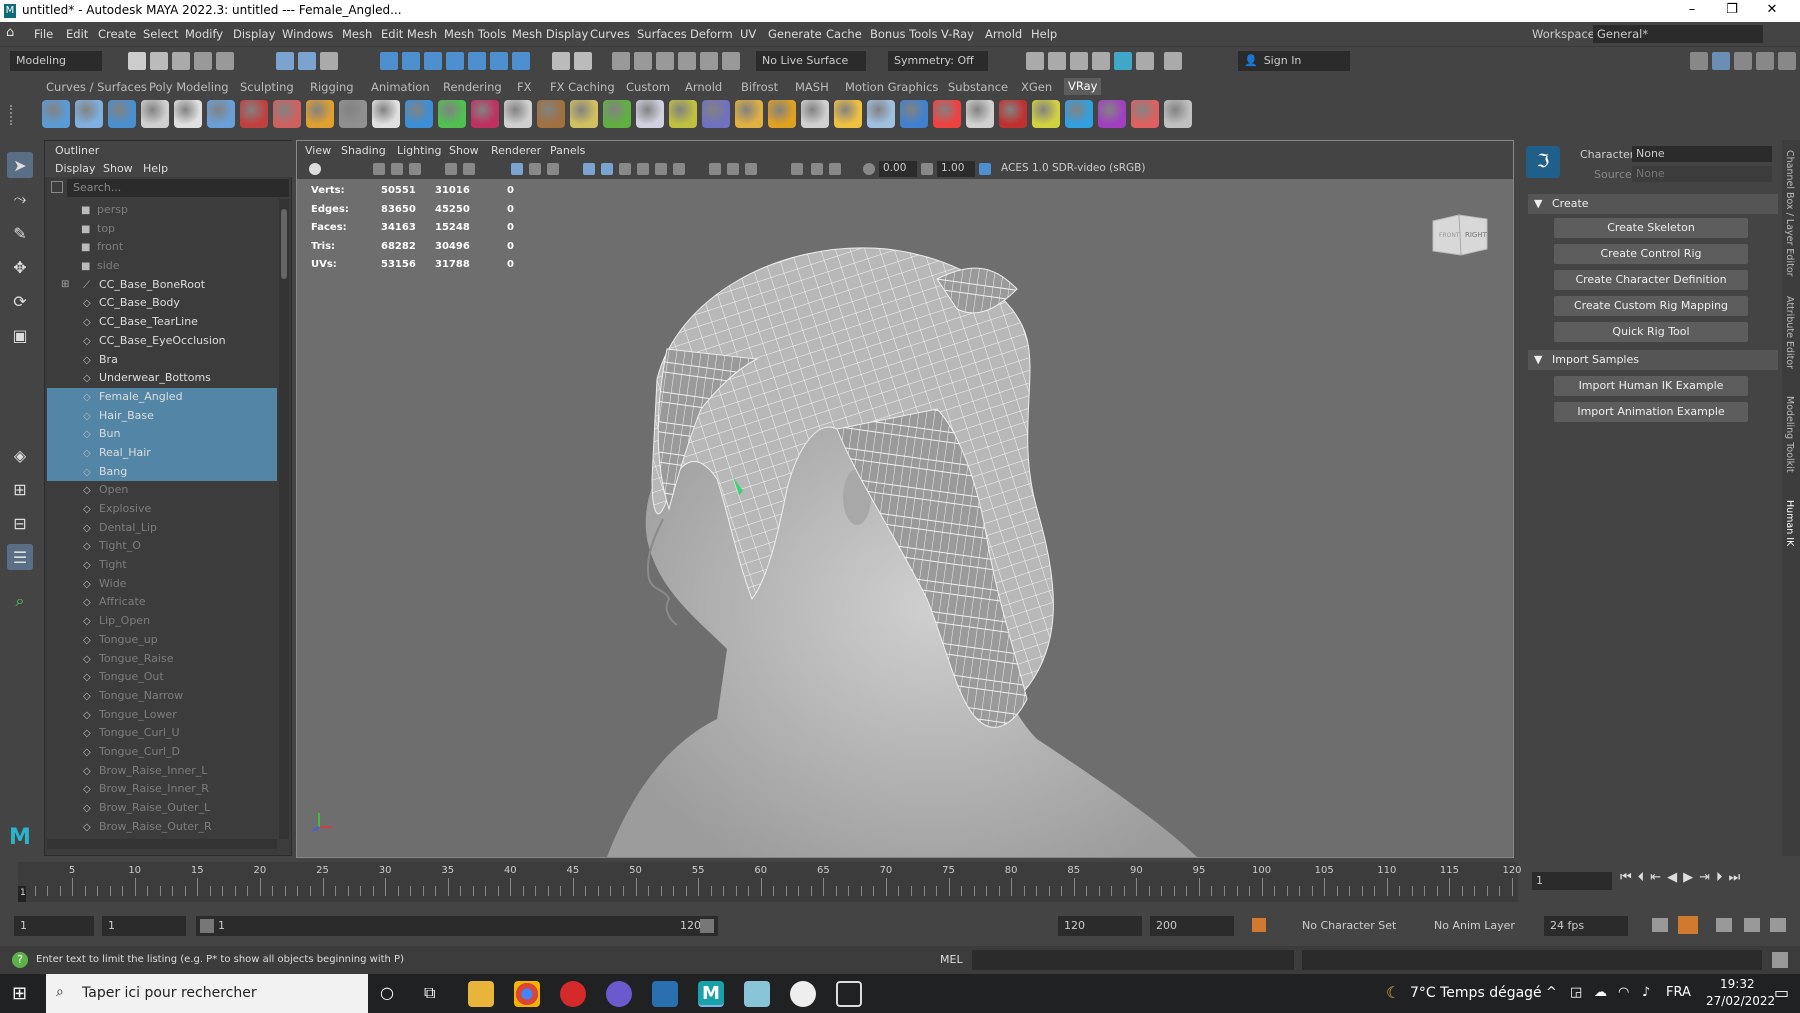  What do you see at coordinates (162, 378) in the screenshot?
I see `outliner-item: ◇ Underwear_Bottoms` at bounding box center [162, 378].